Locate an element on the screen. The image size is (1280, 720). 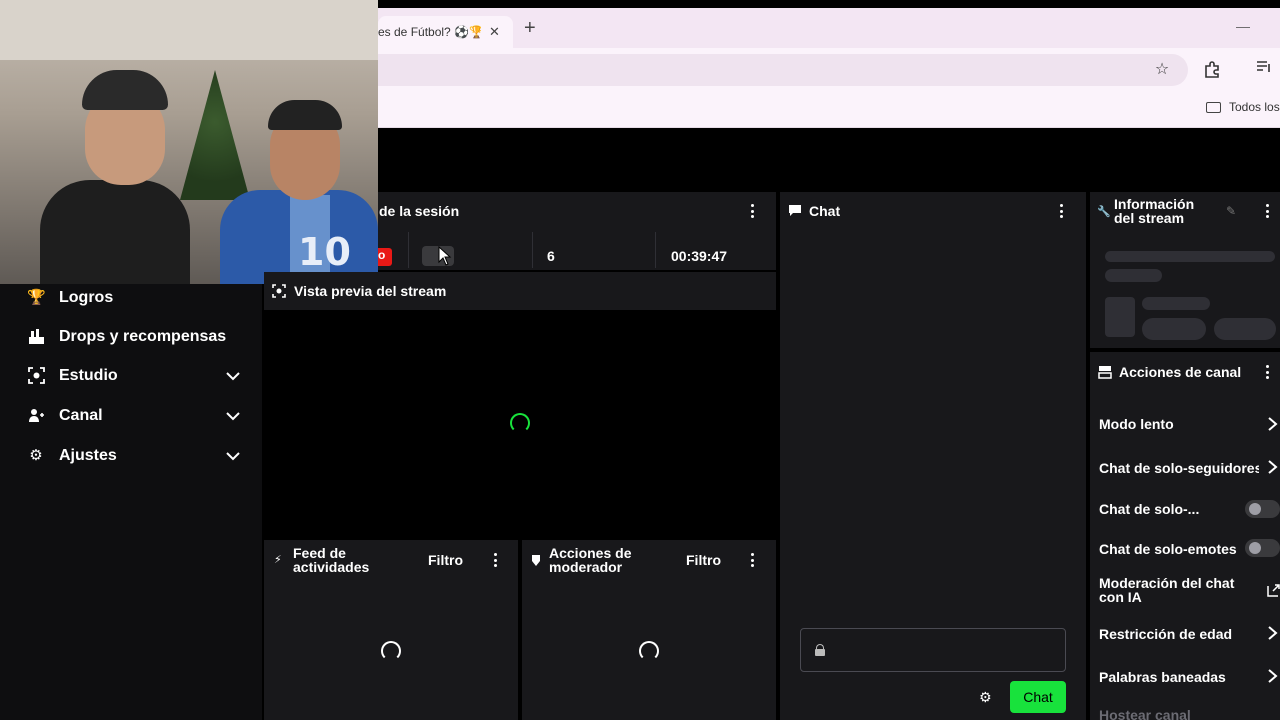
sidebar-item-ajustes: ⚙ Ajustes is located at coordinates (131, 456).